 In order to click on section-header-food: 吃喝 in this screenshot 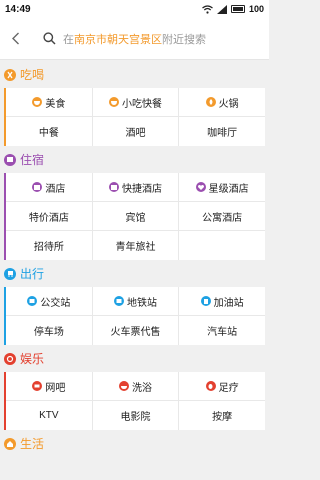, I will do `click(134, 74)`.